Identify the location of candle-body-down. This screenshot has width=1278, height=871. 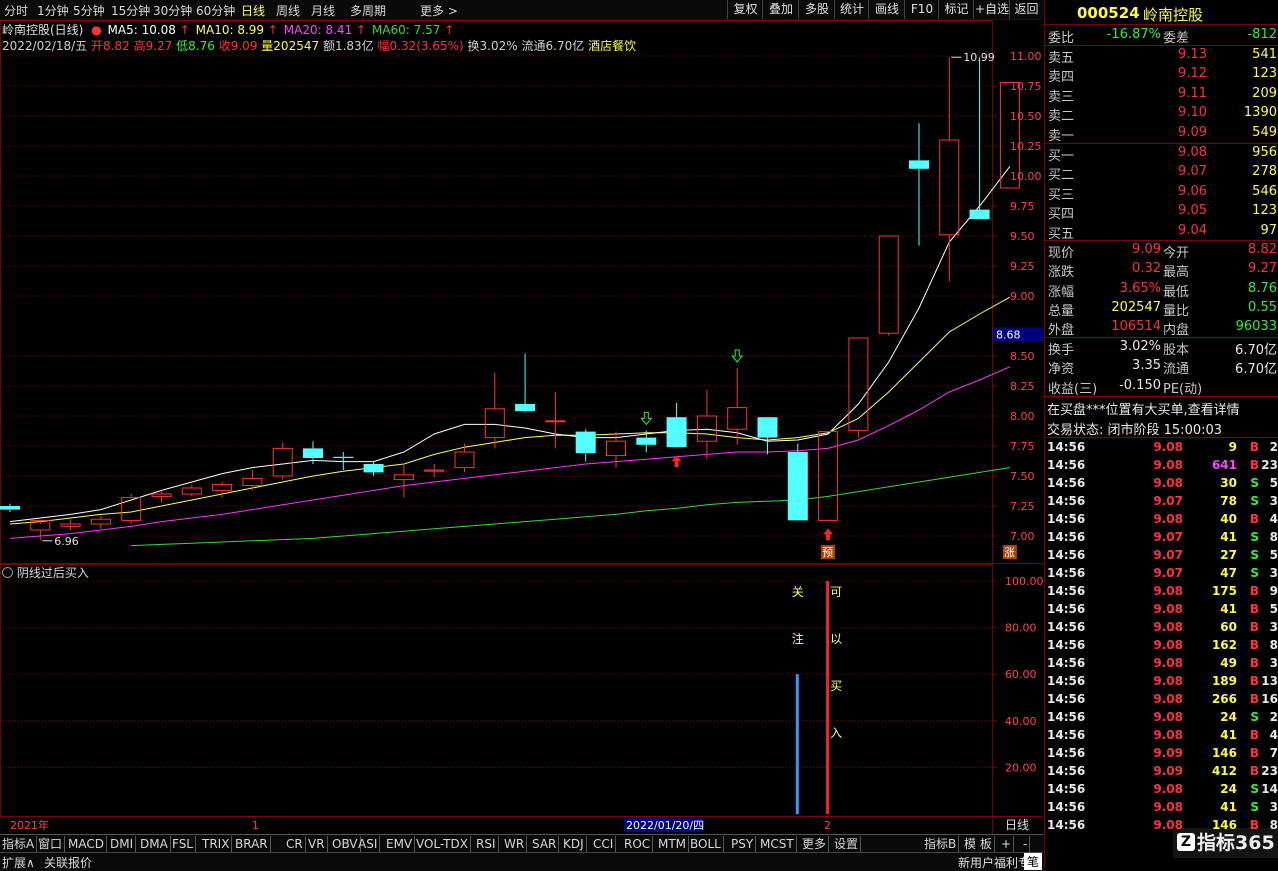
(343, 457).